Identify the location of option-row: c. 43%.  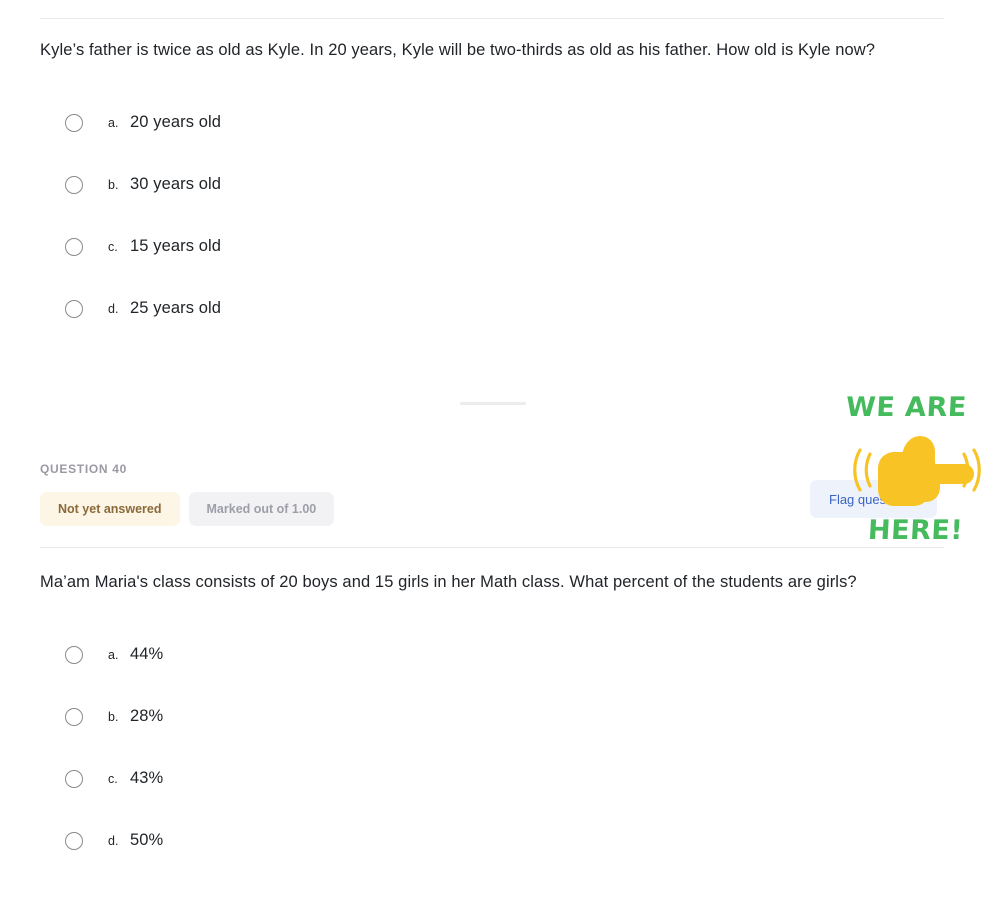
(390, 799).